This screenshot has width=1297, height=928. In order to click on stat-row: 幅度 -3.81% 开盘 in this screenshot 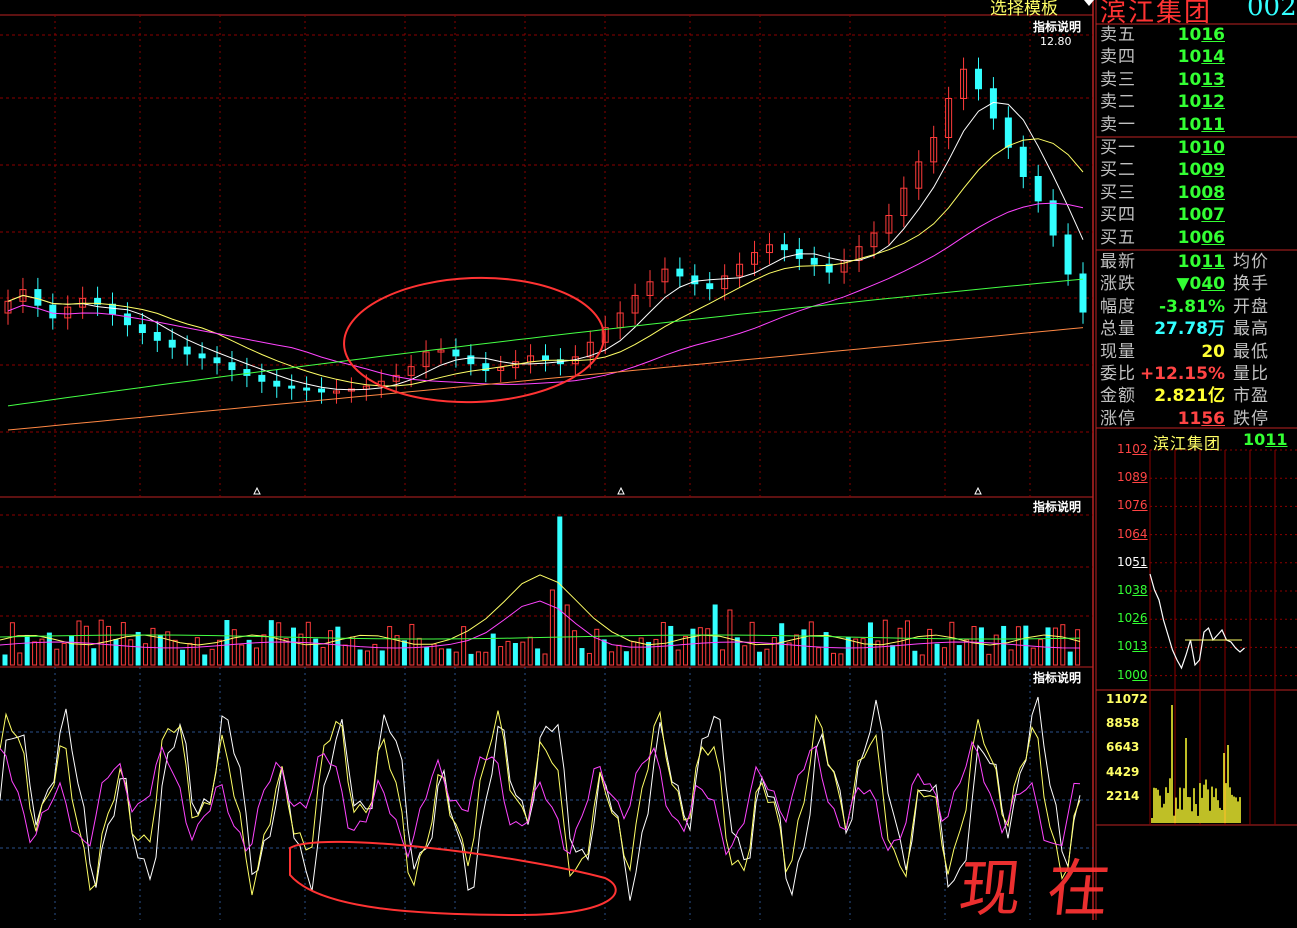, I will do `click(1196, 307)`.